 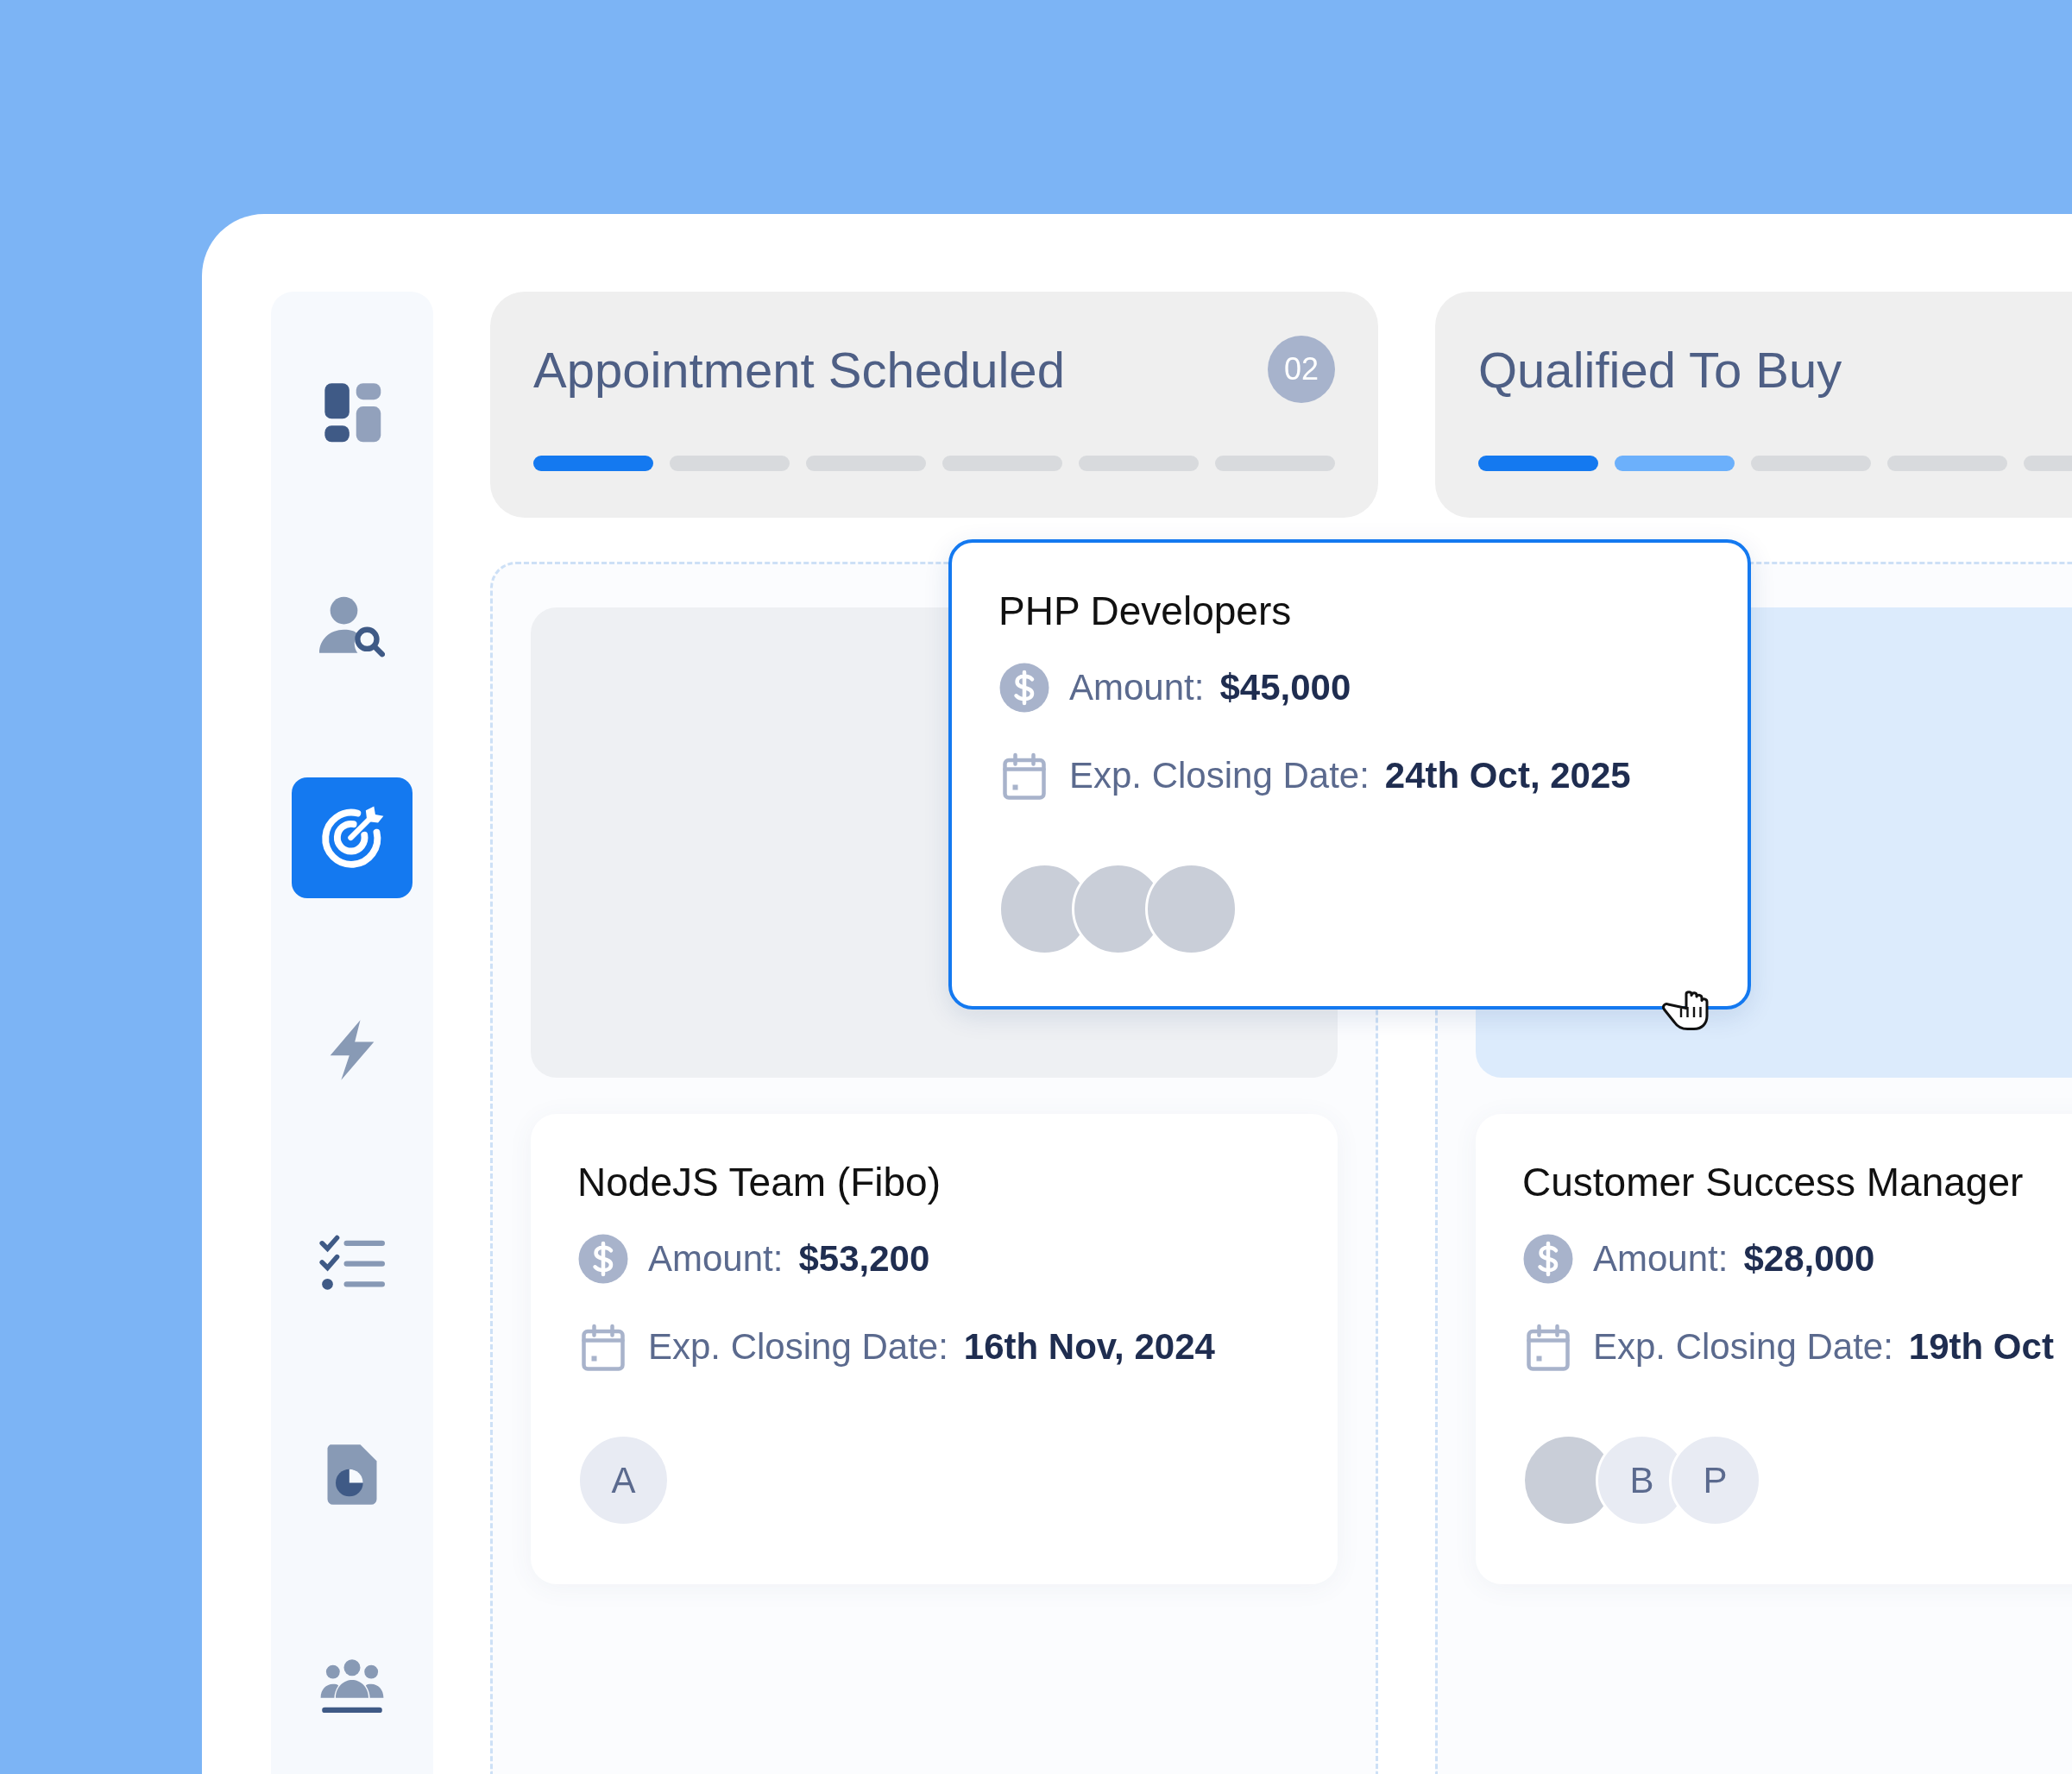 I want to click on amount-value: $28,000, so click(x=1809, y=1259).